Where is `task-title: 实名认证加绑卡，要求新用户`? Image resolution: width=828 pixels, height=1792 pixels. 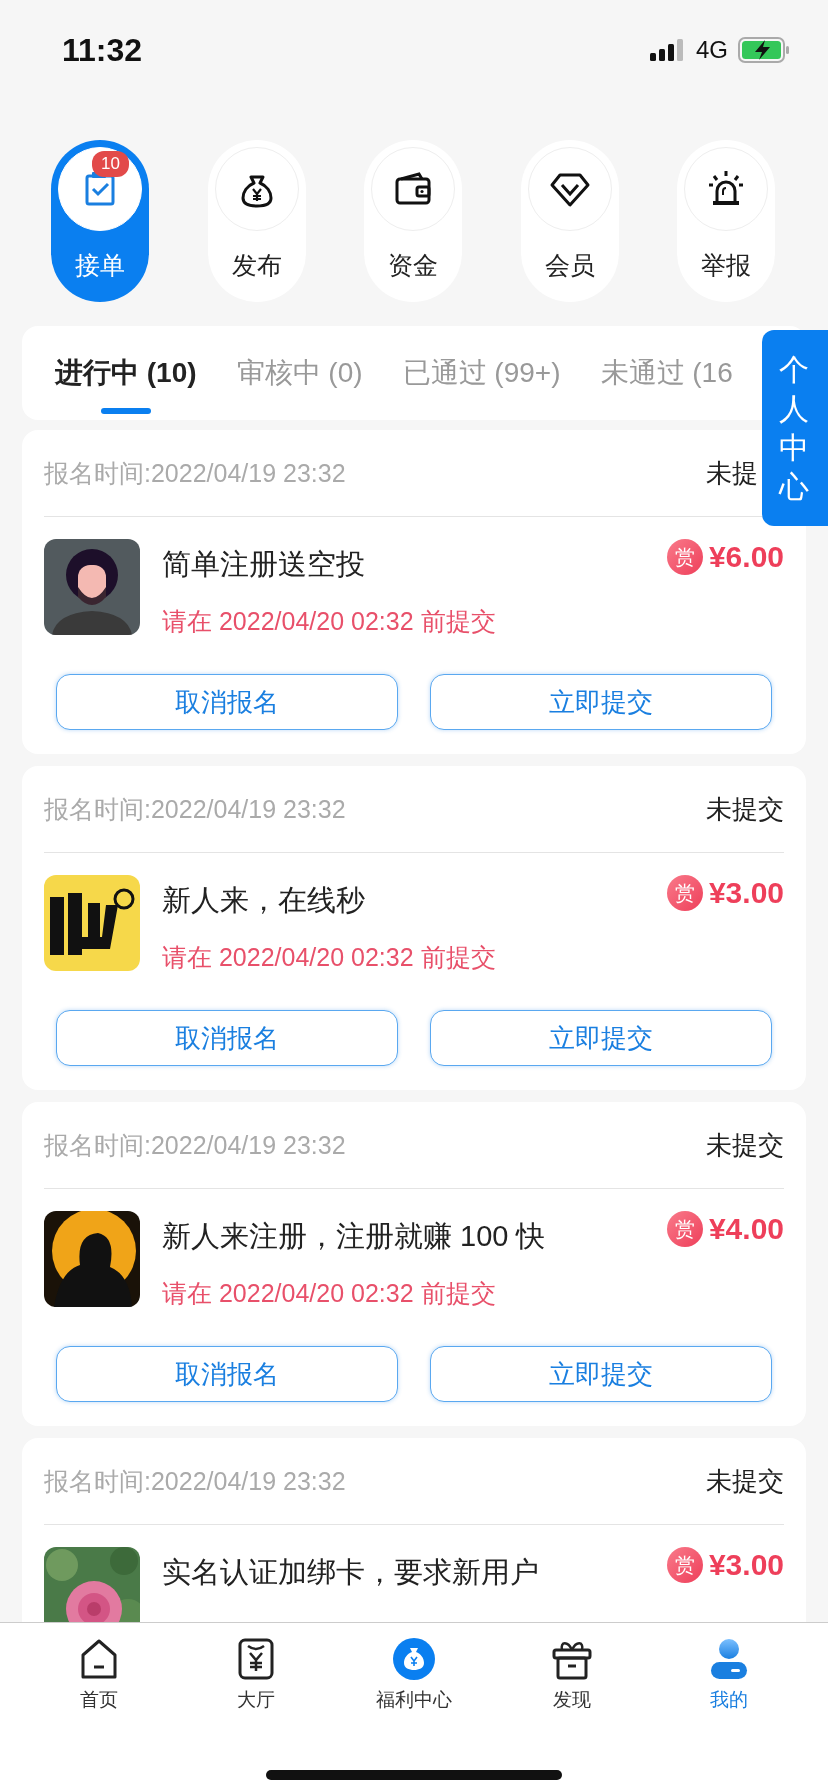 task-title: 实名认证加绑卡，要求新用户 is located at coordinates (351, 1572).